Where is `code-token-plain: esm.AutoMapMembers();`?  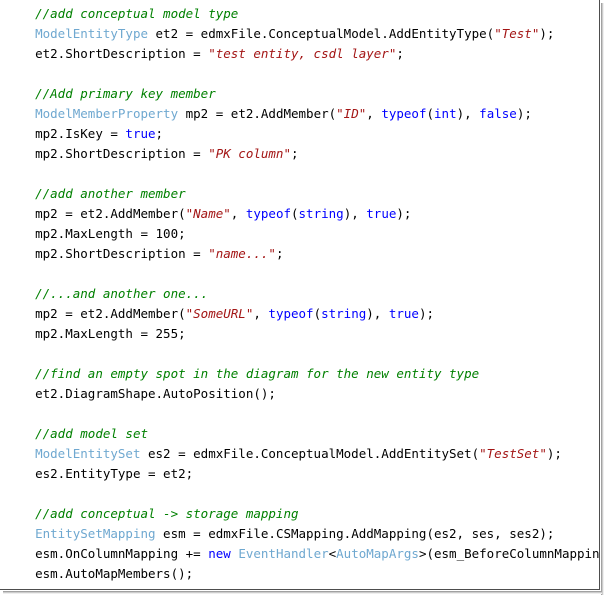 code-token-plain: esm.AutoMapMembers(); is located at coordinates (114, 573).